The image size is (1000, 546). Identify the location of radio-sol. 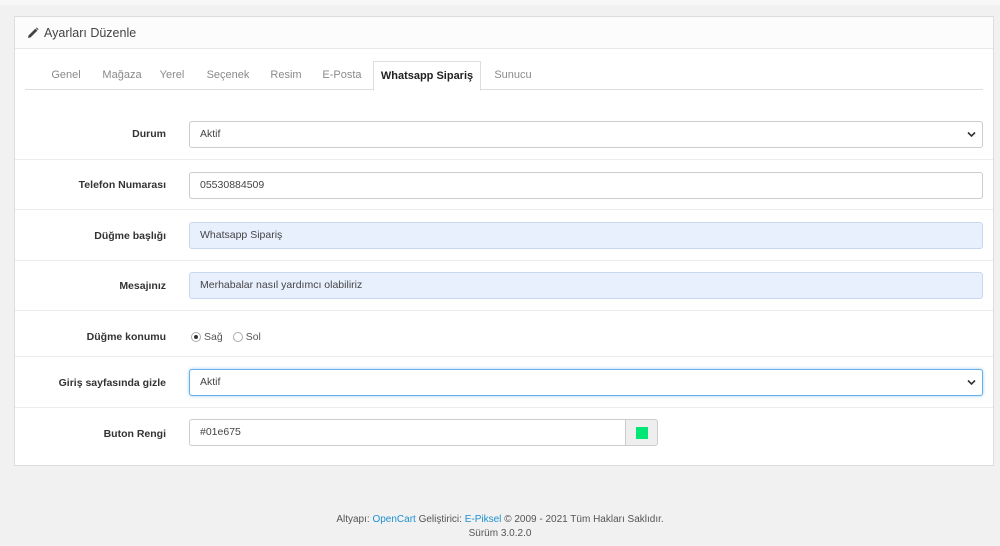
(237, 337).